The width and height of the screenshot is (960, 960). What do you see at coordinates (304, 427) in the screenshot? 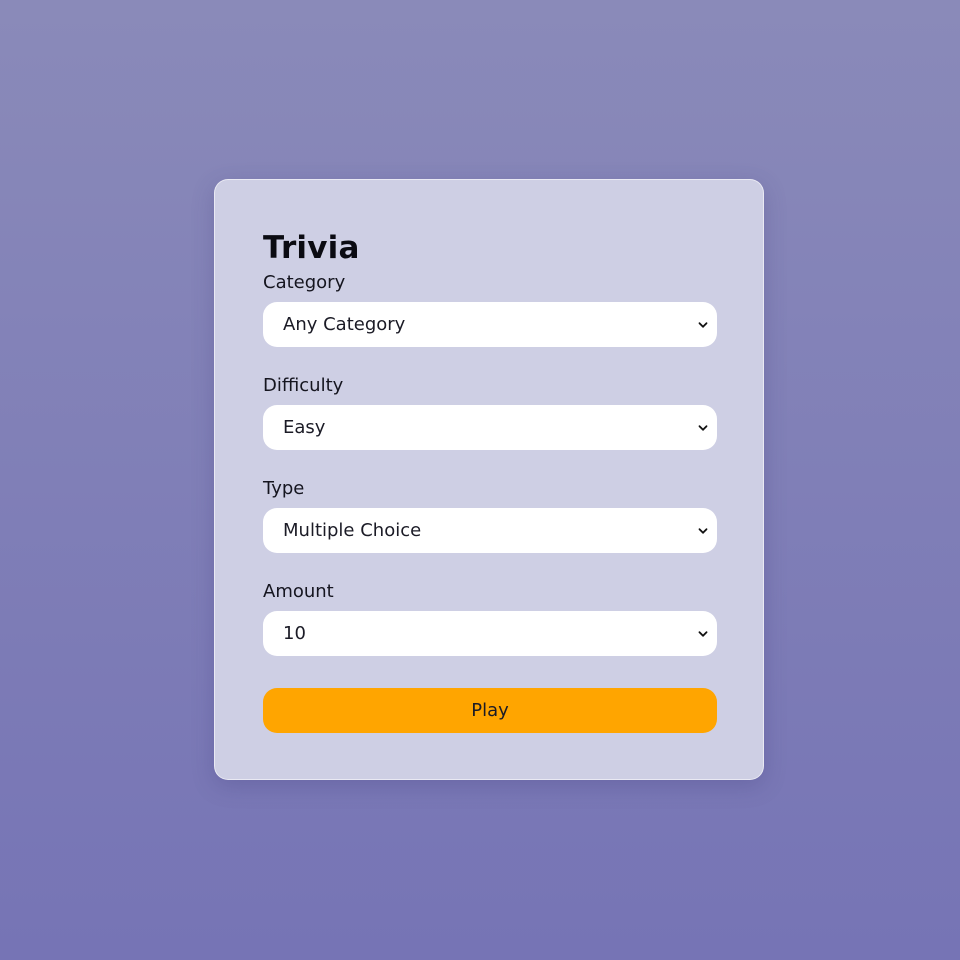
I see `difficulty-select-value: Easy` at bounding box center [304, 427].